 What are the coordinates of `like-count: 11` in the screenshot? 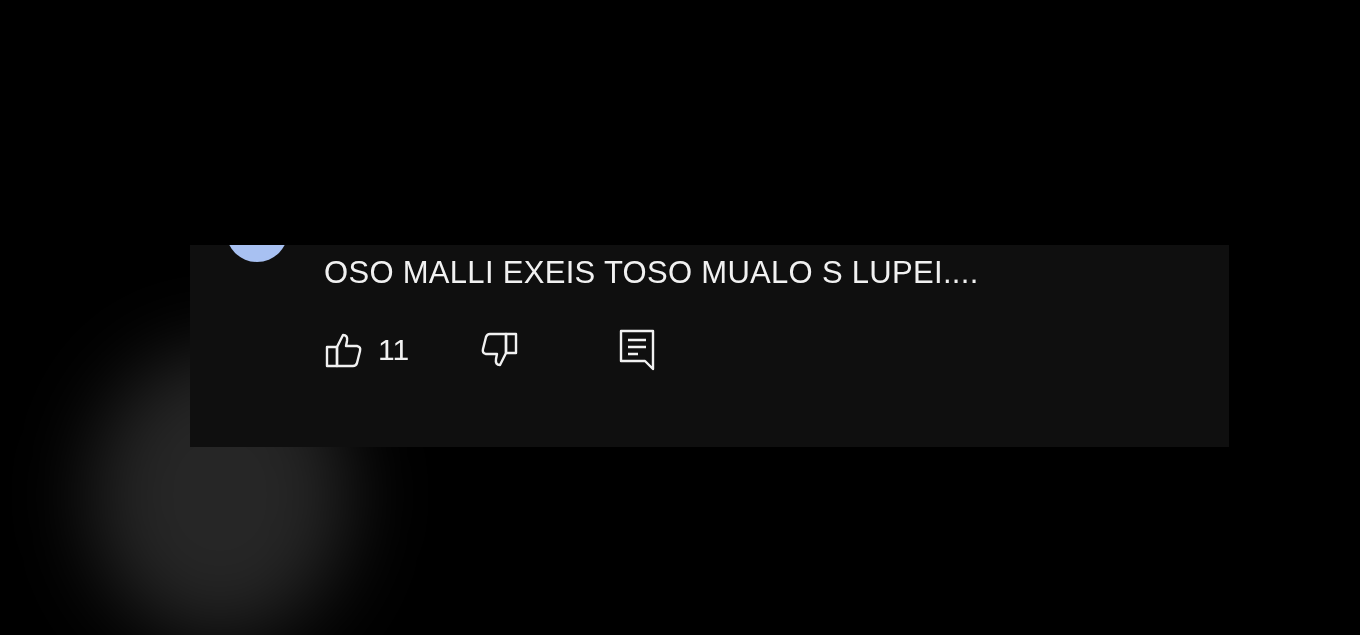 It's located at (394, 350).